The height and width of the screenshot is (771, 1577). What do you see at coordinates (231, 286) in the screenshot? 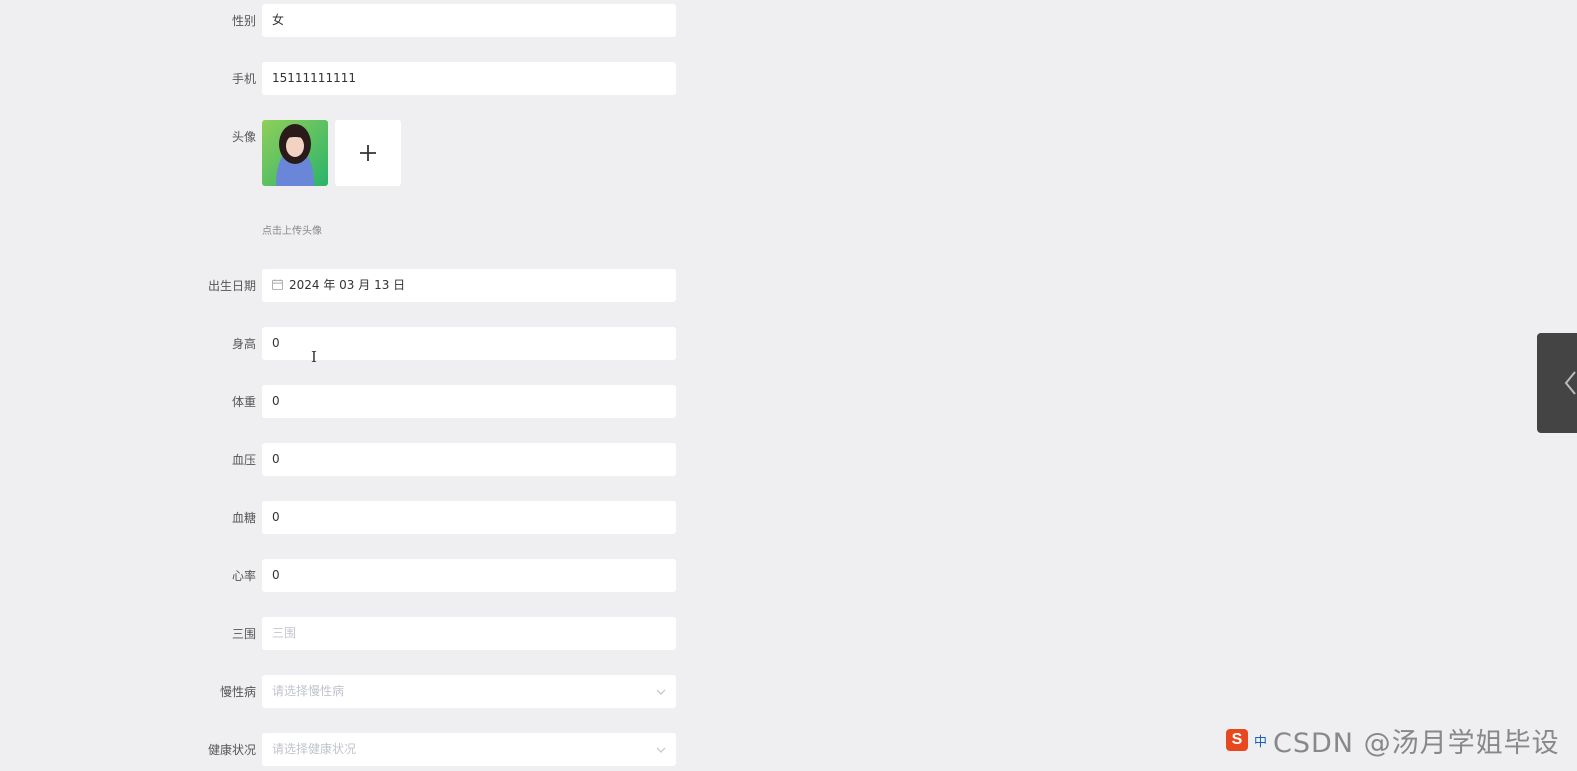
I see `birthday-label: 出生日期` at bounding box center [231, 286].